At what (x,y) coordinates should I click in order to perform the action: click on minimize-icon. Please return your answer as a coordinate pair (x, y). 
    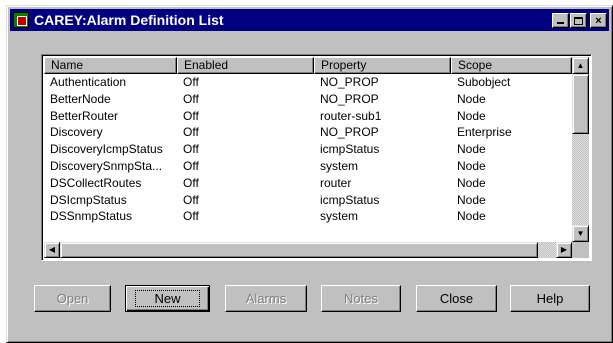
    Looking at the image, I should click on (560, 22).